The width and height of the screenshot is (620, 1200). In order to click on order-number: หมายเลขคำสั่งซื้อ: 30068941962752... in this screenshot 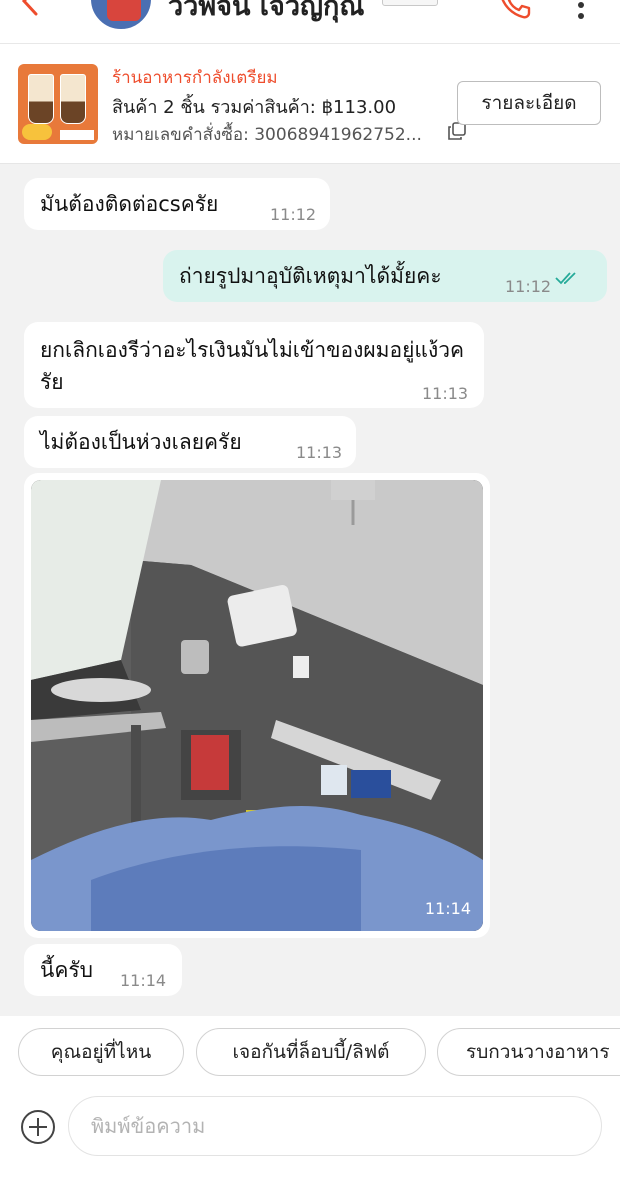, I will do `click(267, 135)`.